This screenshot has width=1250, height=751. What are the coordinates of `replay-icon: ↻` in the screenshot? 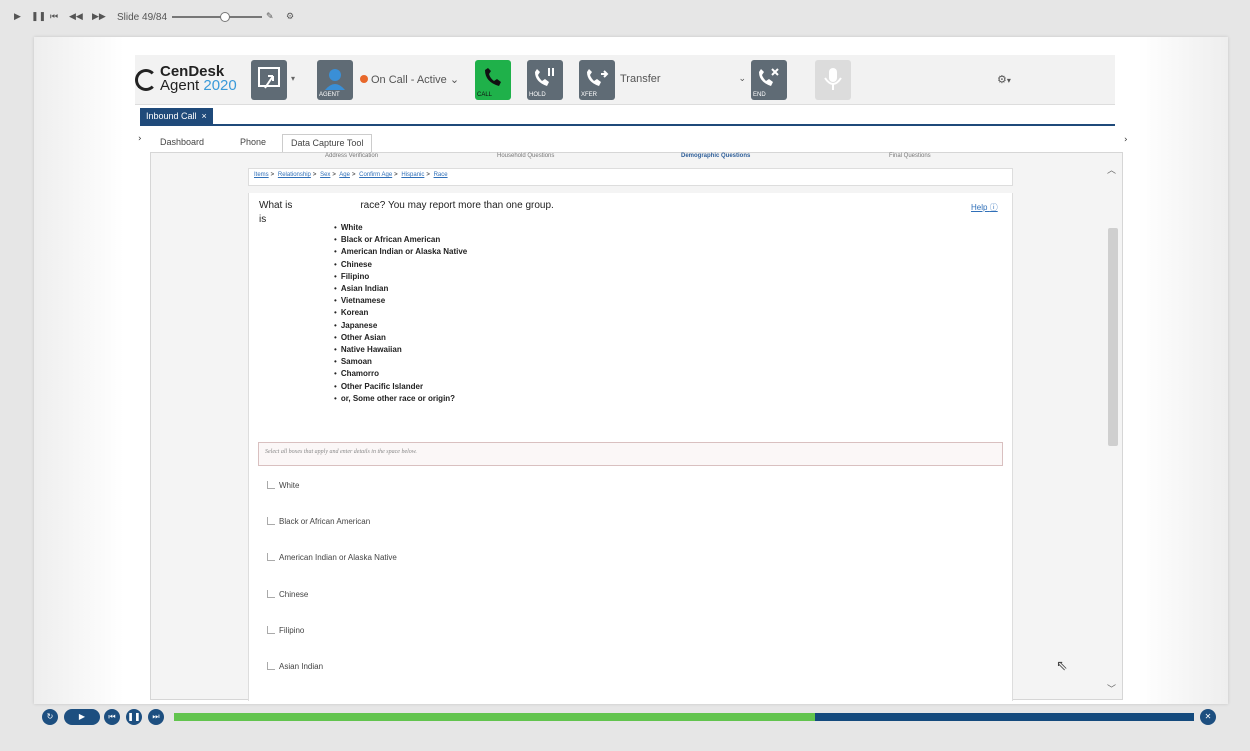 It's located at (50, 717).